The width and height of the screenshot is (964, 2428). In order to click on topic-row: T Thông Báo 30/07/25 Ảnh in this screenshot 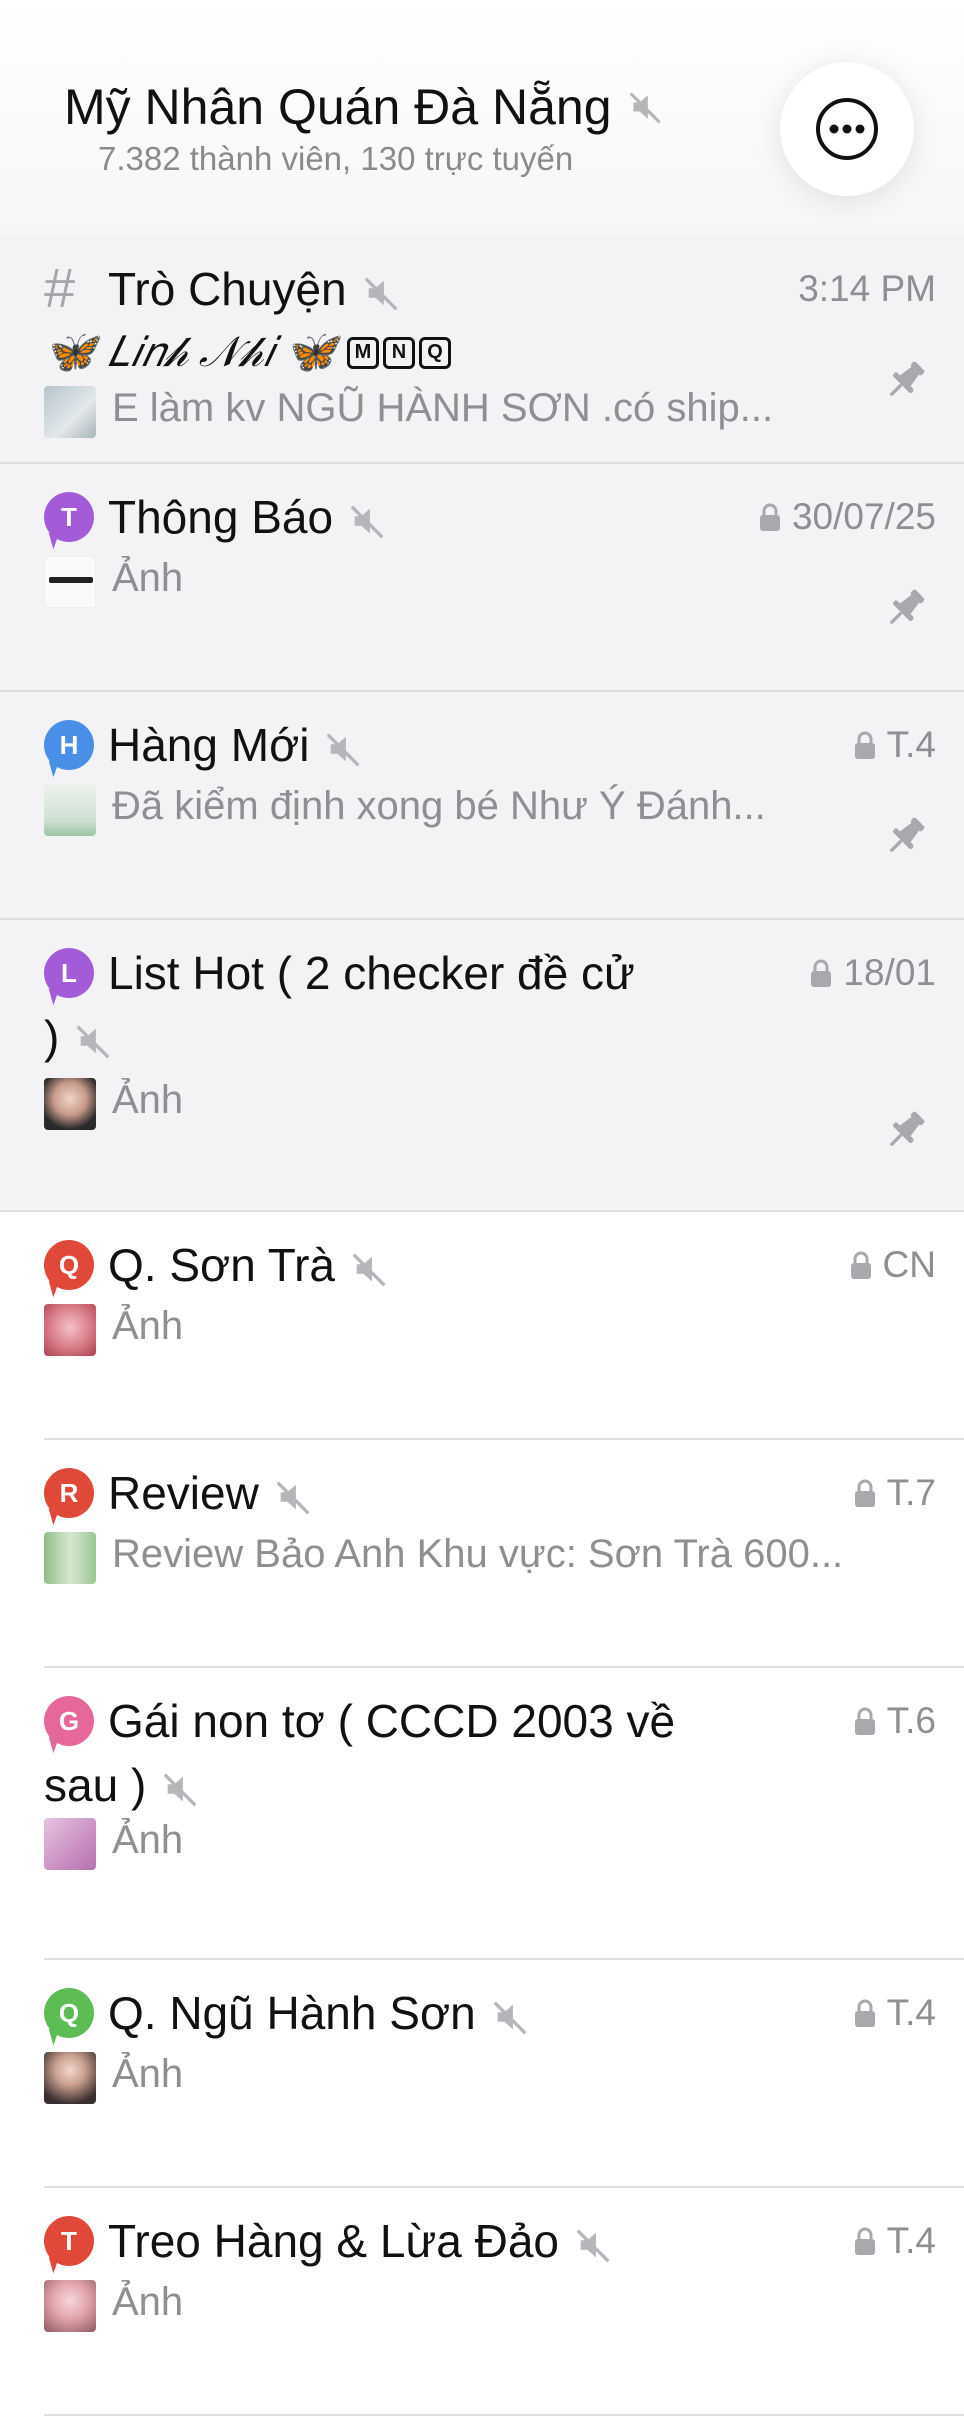, I will do `click(482, 577)`.